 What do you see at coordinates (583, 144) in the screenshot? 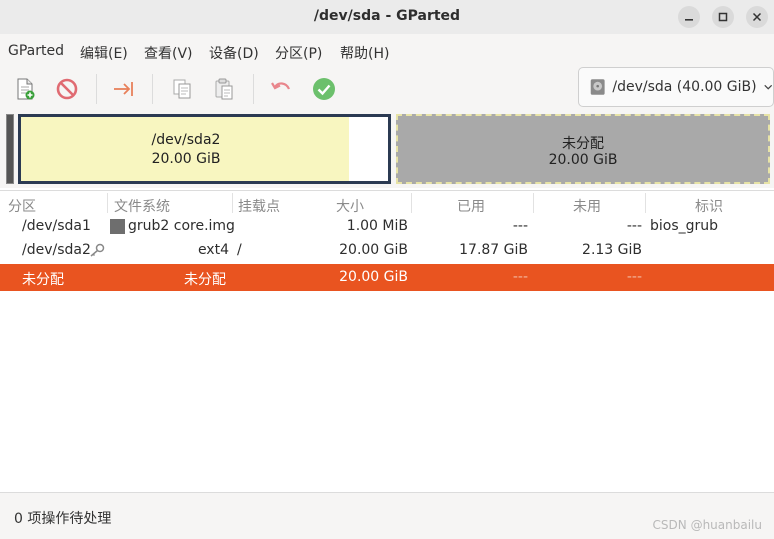
I see `disk-map-unallocated-name: 未分配` at bounding box center [583, 144].